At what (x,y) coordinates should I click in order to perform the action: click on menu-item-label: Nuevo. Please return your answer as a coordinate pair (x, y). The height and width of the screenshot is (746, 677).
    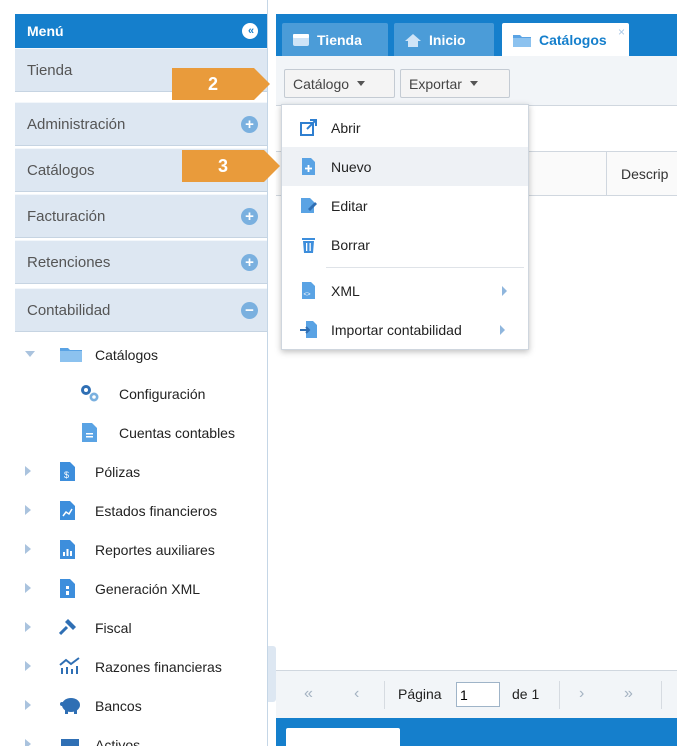
    Looking at the image, I should click on (351, 166).